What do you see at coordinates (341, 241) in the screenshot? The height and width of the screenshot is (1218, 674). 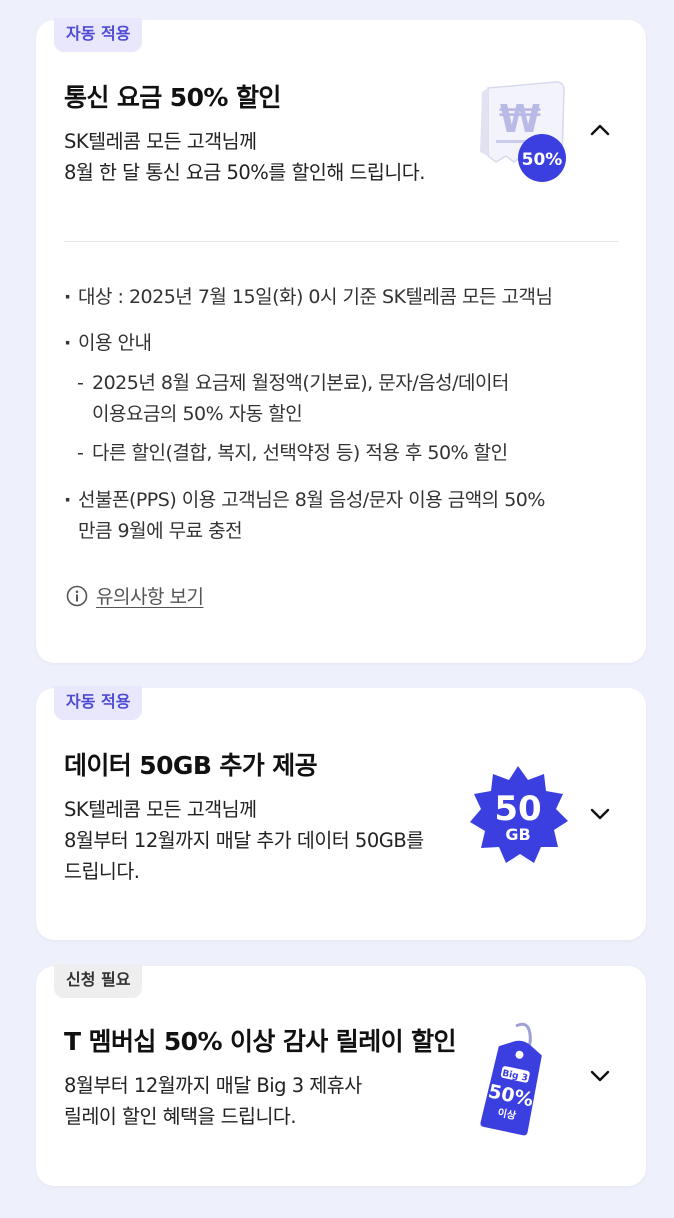 I see `section-divider` at bounding box center [341, 241].